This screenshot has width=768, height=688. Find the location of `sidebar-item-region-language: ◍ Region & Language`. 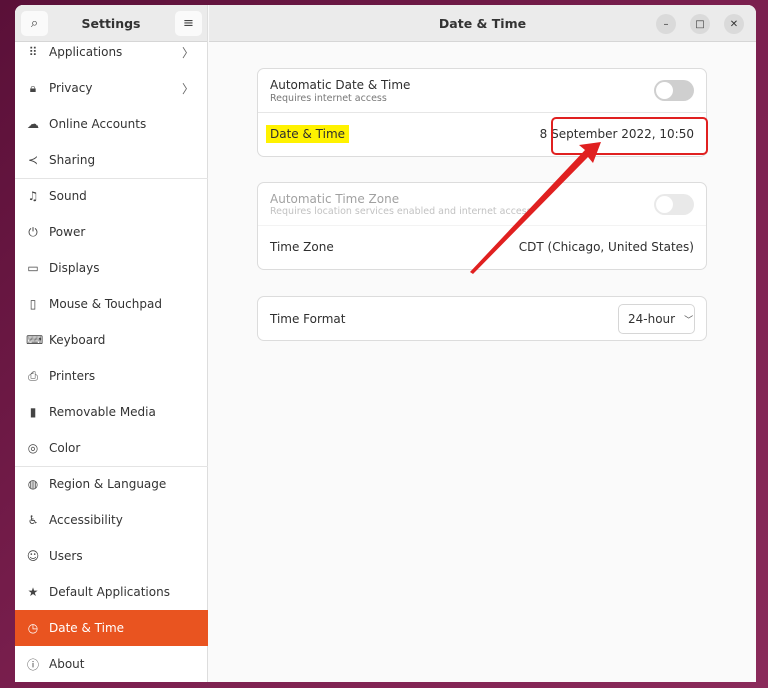

sidebar-item-region-language: ◍ Region & Language is located at coordinates (111, 484).